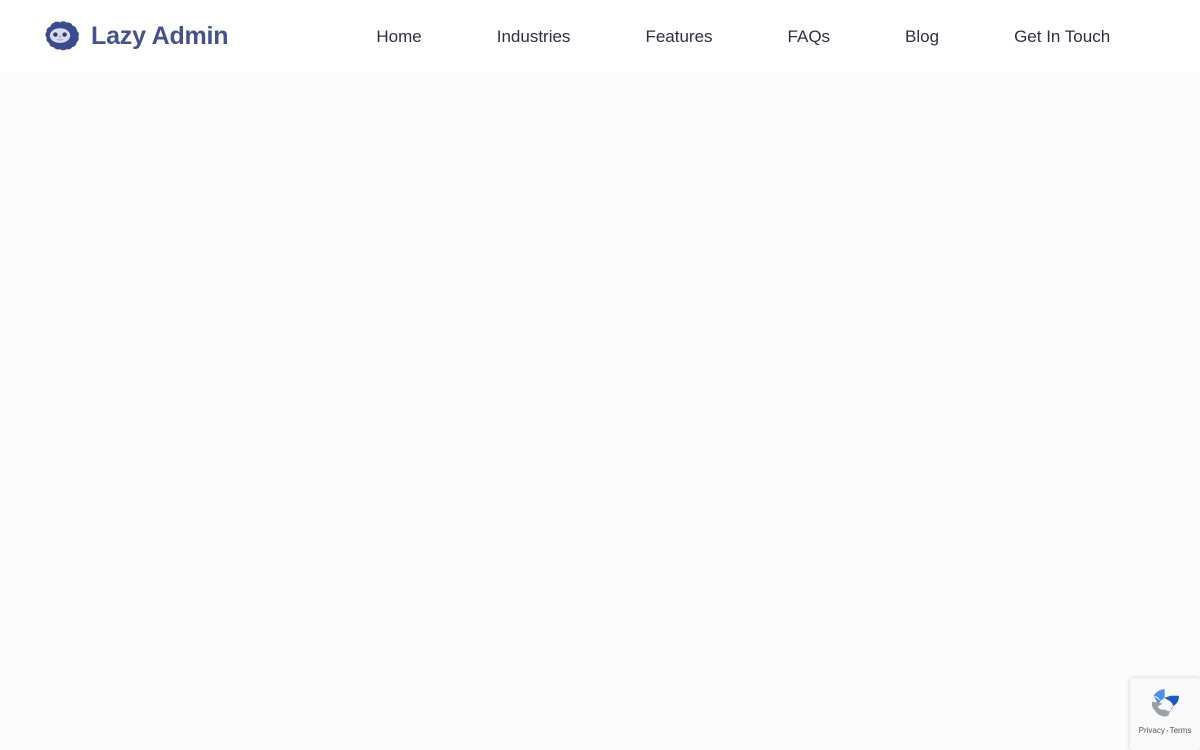 The height and width of the screenshot is (750, 1200). I want to click on nav-link-features: Features, so click(678, 36).